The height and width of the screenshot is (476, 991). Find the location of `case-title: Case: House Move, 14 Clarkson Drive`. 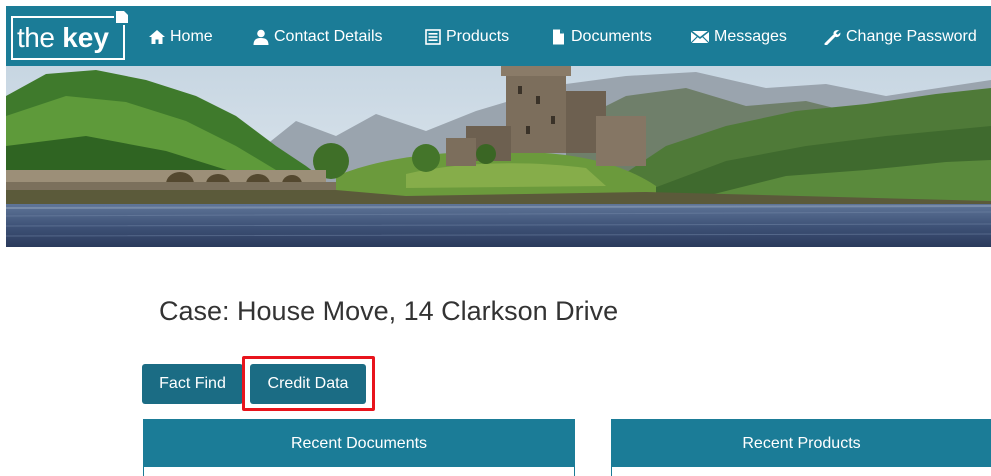

case-title: Case: House Move, 14 Clarkson Drive is located at coordinates (389, 311).